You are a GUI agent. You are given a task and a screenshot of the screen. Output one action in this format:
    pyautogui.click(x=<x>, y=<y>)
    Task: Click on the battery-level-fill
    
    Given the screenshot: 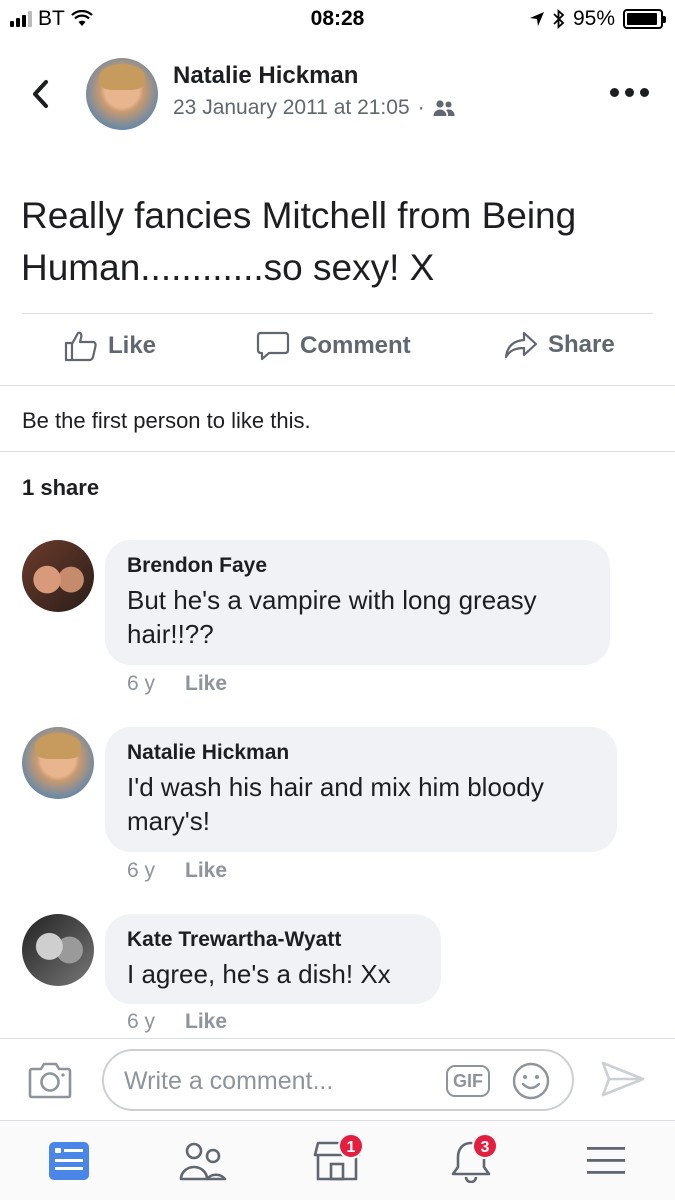 What is the action you would take?
    pyautogui.click(x=642, y=19)
    